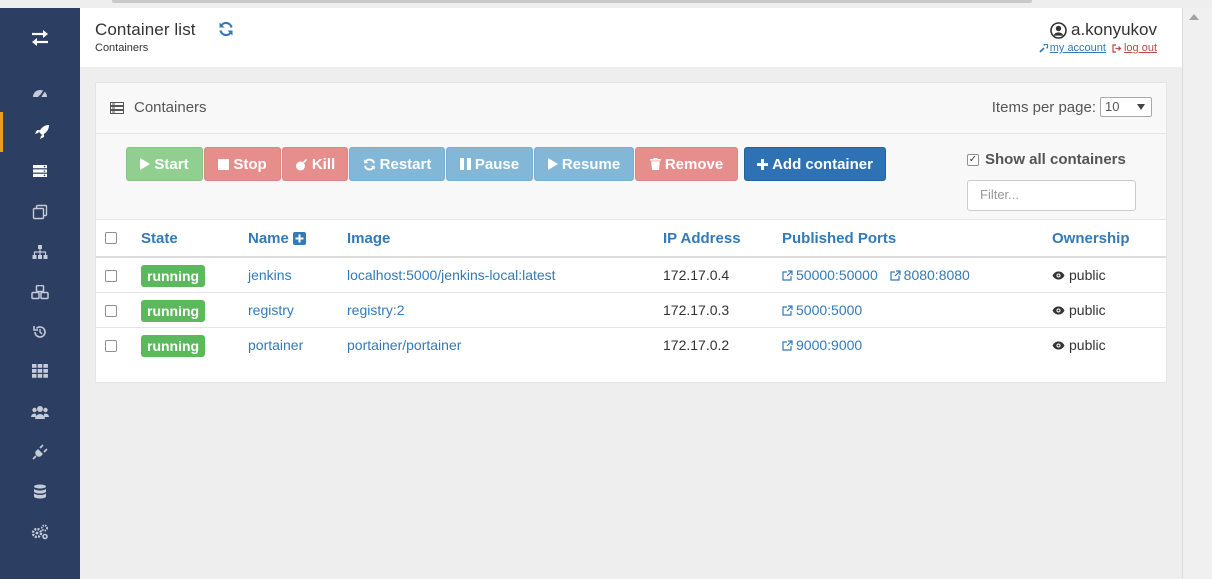  I want to click on sidebar-item-events, so click(40, 332).